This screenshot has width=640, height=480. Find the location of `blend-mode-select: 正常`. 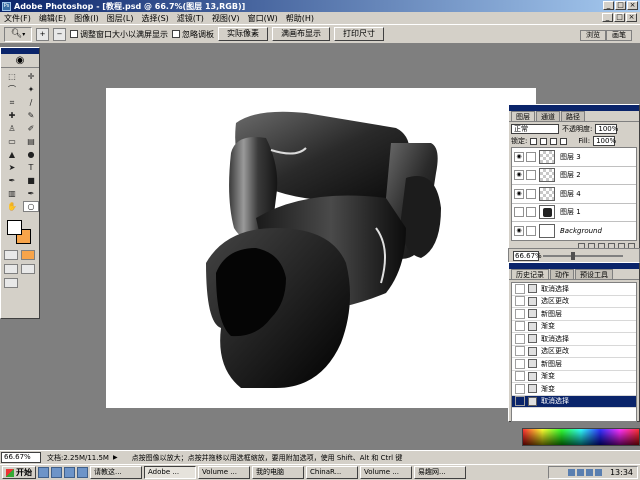

blend-mode-select: 正常 is located at coordinates (535, 128).